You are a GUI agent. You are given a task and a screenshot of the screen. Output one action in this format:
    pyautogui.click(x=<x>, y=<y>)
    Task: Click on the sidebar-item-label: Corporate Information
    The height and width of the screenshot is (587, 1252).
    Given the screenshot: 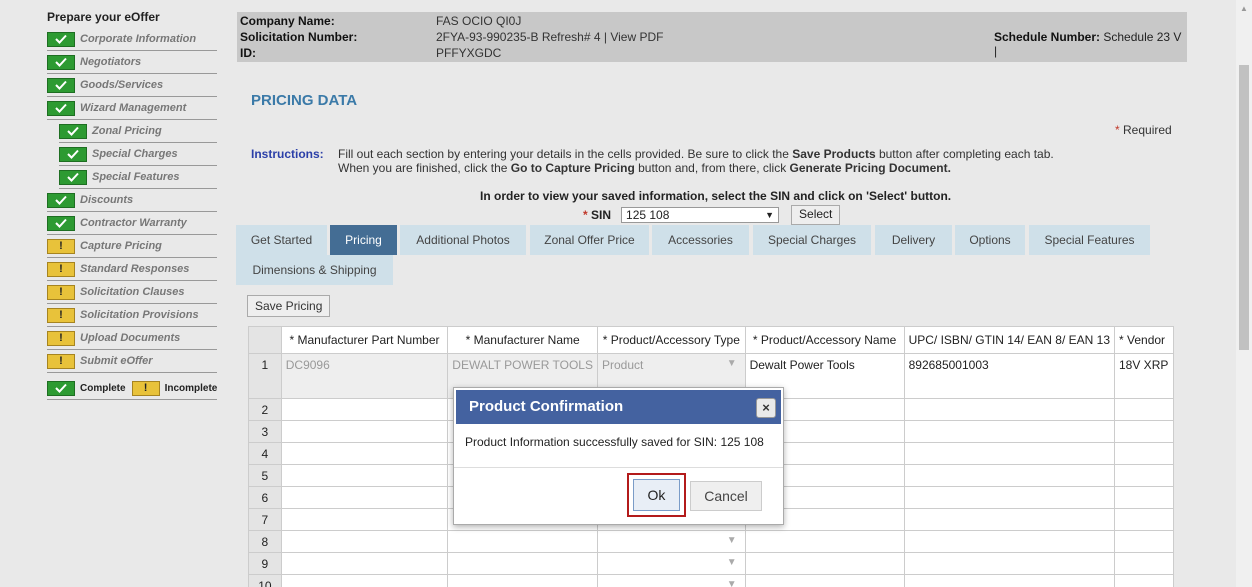 What is the action you would take?
    pyautogui.click(x=138, y=39)
    